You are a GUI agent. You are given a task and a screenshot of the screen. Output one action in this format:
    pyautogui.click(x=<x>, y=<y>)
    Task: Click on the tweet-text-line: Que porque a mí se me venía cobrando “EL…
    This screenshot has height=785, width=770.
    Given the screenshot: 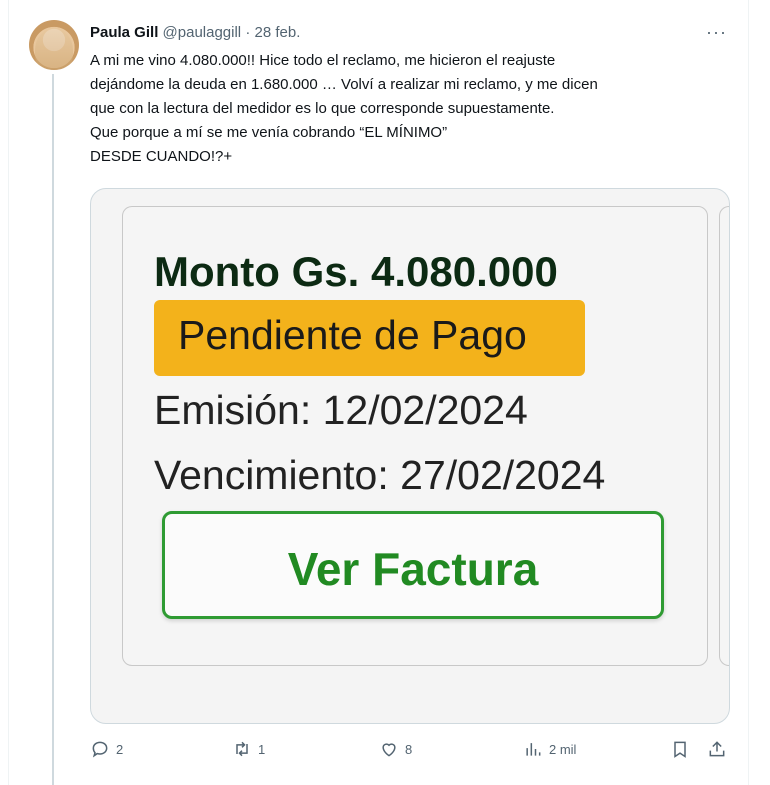 What is the action you would take?
    pyautogui.click(x=269, y=132)
    